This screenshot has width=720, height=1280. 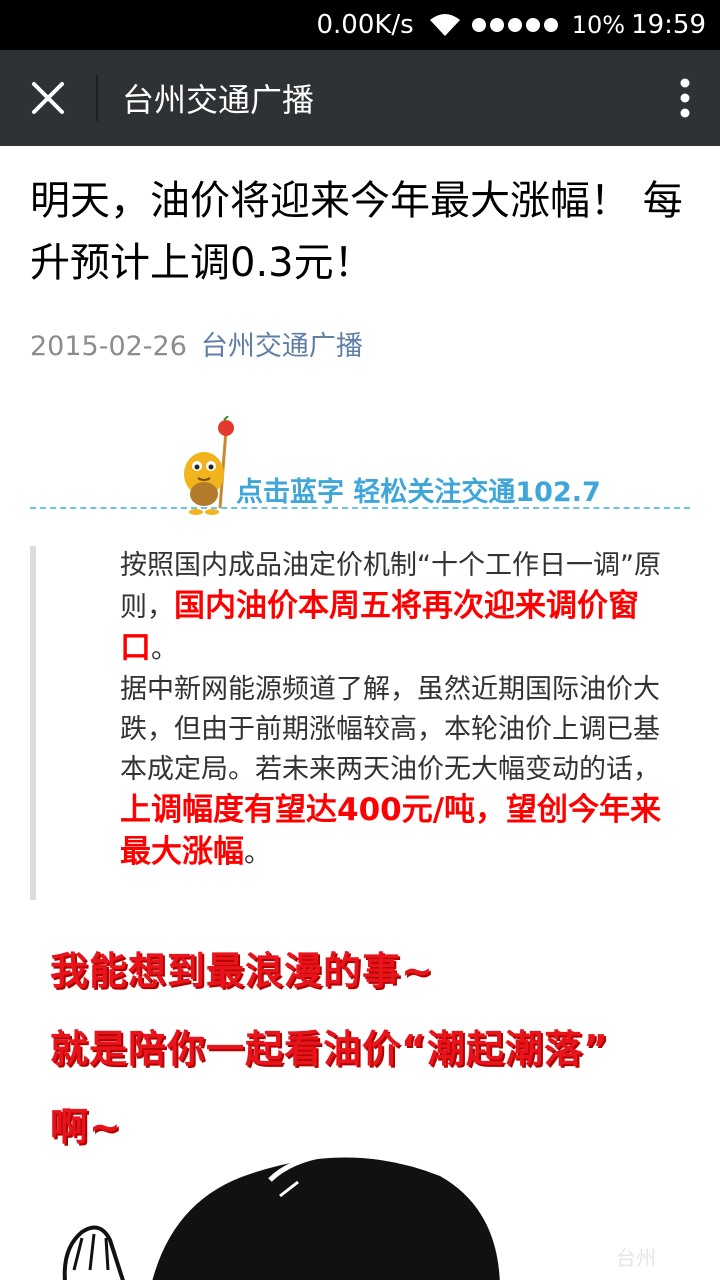 What do you see at coordinates (379, 627) in the screenshot?
I see `quote-p1-highlight: 国内油价本周五将再次迎来调价窗口` at bounding box center [379, 627].